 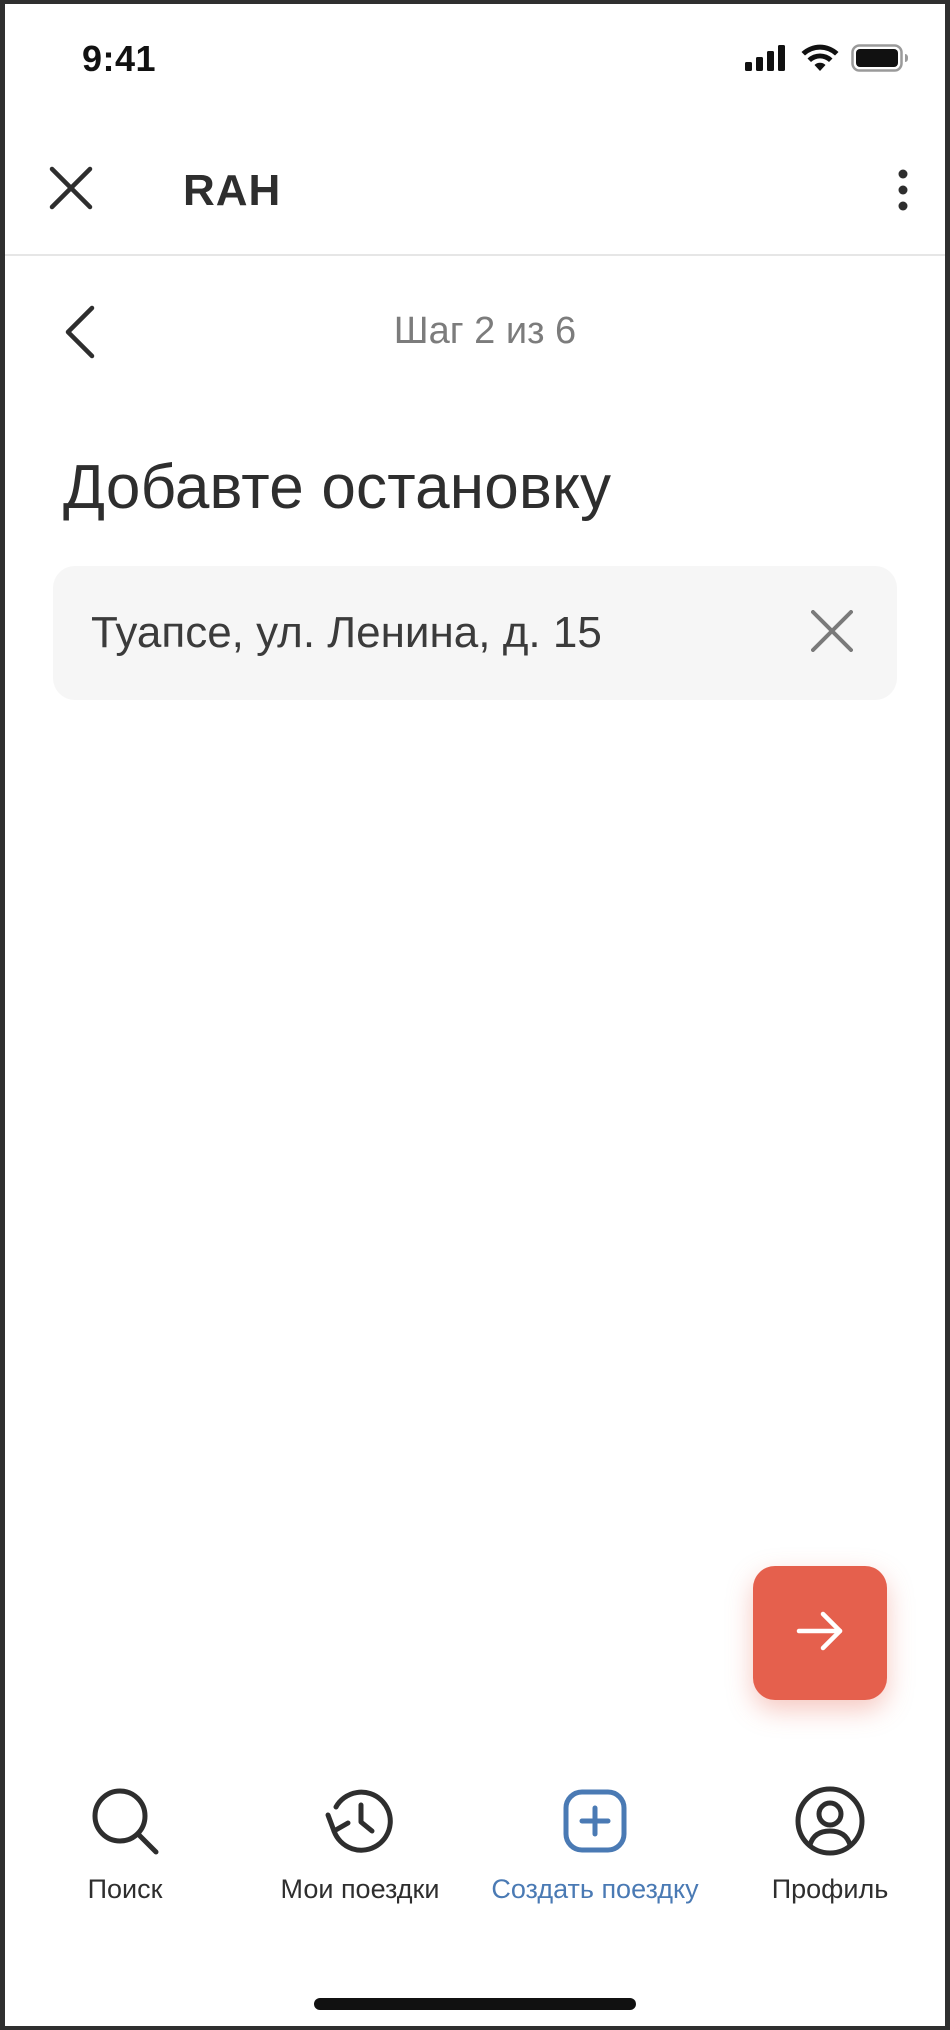 I want to click on nav-item-search: Поиск, so click(x=125, y=1844).